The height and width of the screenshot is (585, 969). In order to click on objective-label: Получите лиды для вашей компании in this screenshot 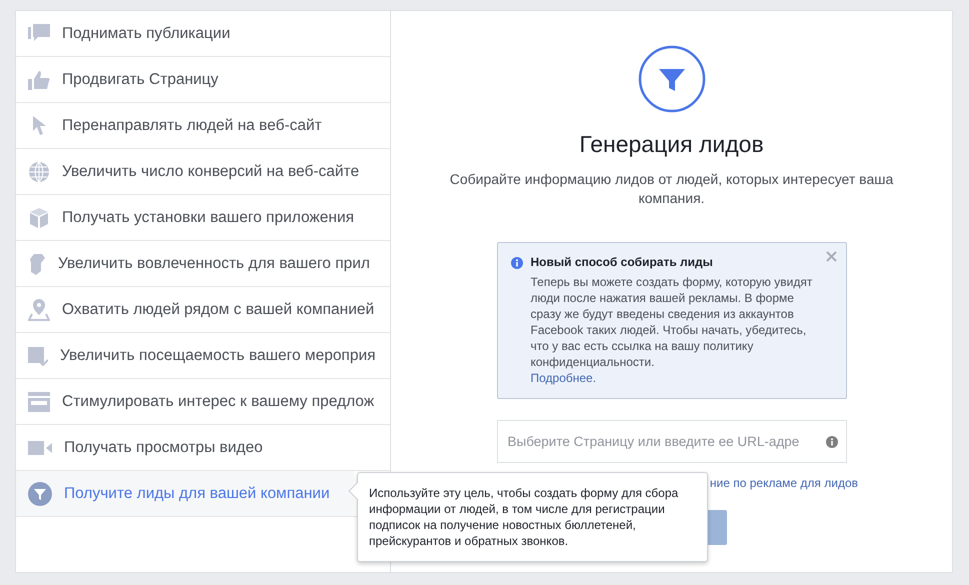, I will do `click(197, 493)`.